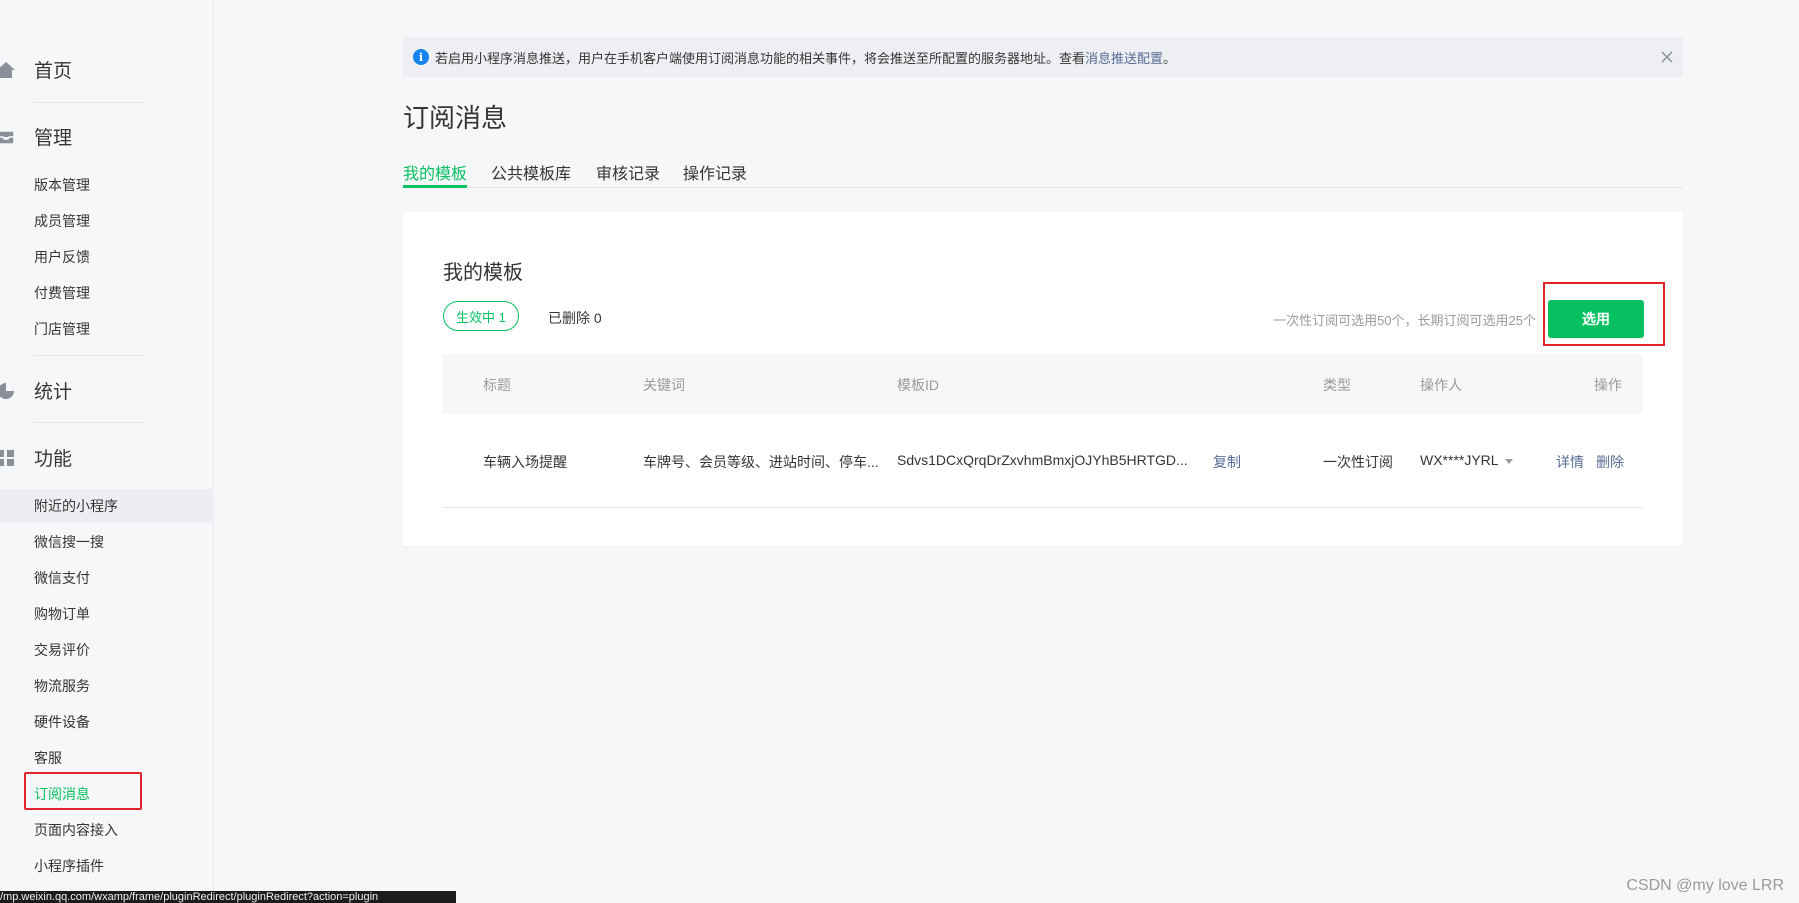  What do you see at coordinates (1459, 460) in the screenshot?
I see `operator-name: WX****JYRL` at bounding box center [1459, 460].